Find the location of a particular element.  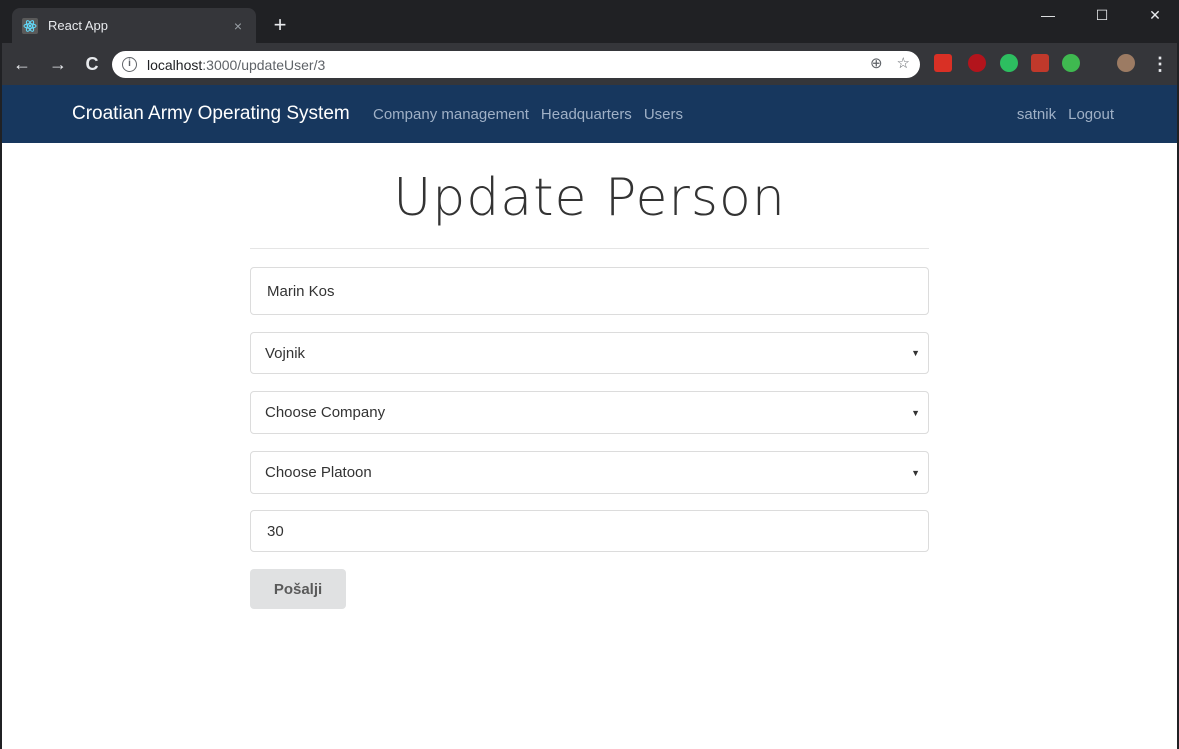

company-select: Choose Company ▼ is located at coordinates (589, 412).